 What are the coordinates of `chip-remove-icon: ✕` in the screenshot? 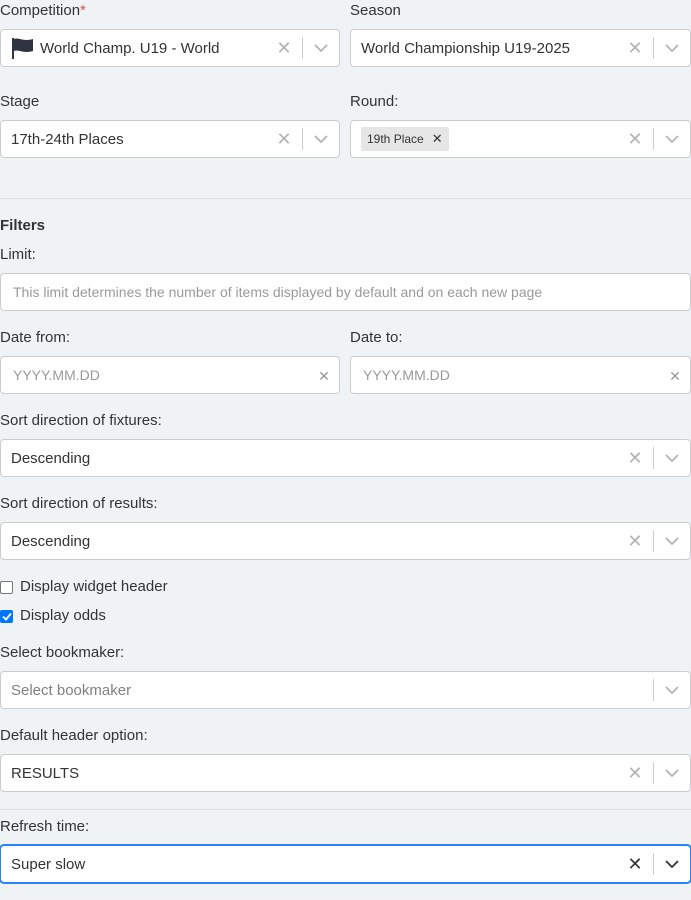 It's located at (437, 139).